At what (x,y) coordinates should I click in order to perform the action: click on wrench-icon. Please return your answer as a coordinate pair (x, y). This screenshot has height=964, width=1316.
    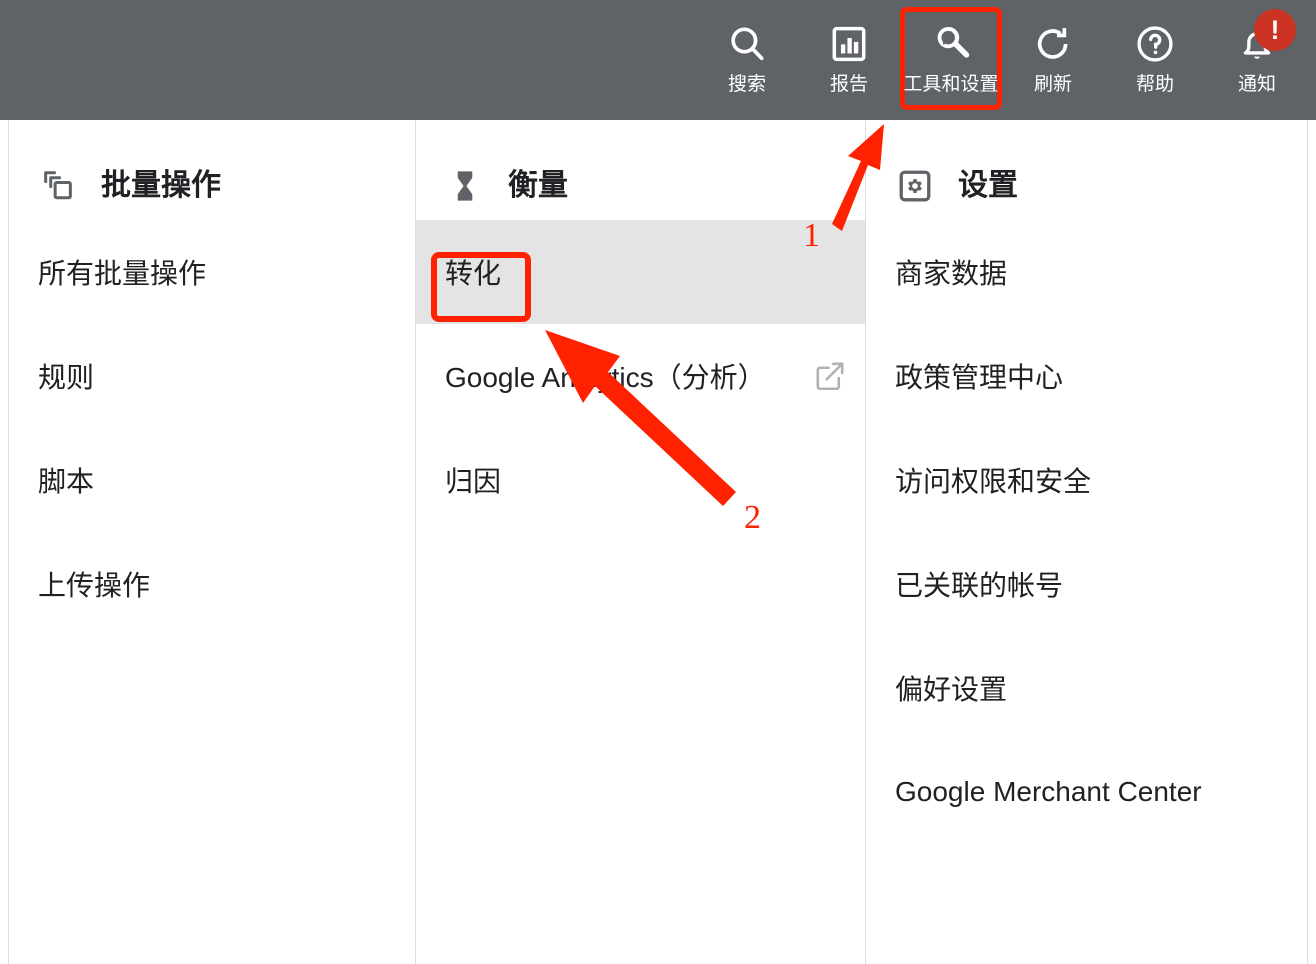
    Looking at the image, I should click on (951, 44).